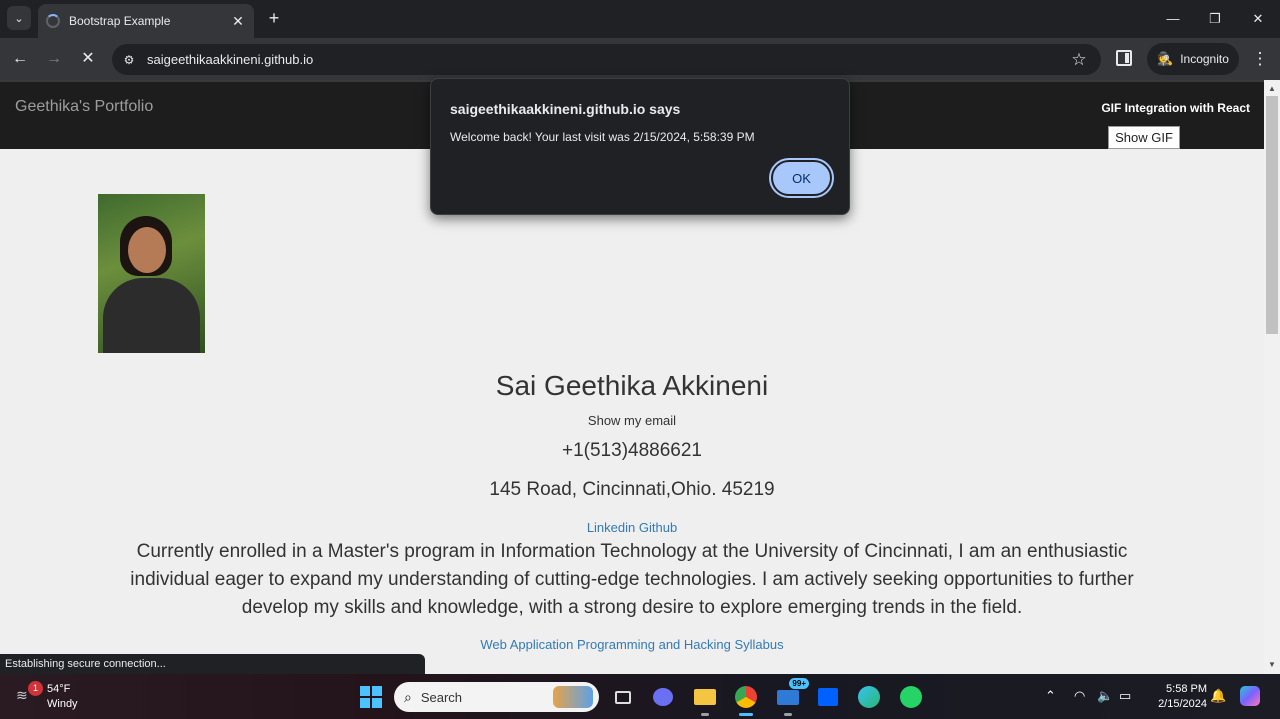 The height and width of the screenshot is (719, 1280). I want to click on site-info-icon: ⚙, so click(129, 60).